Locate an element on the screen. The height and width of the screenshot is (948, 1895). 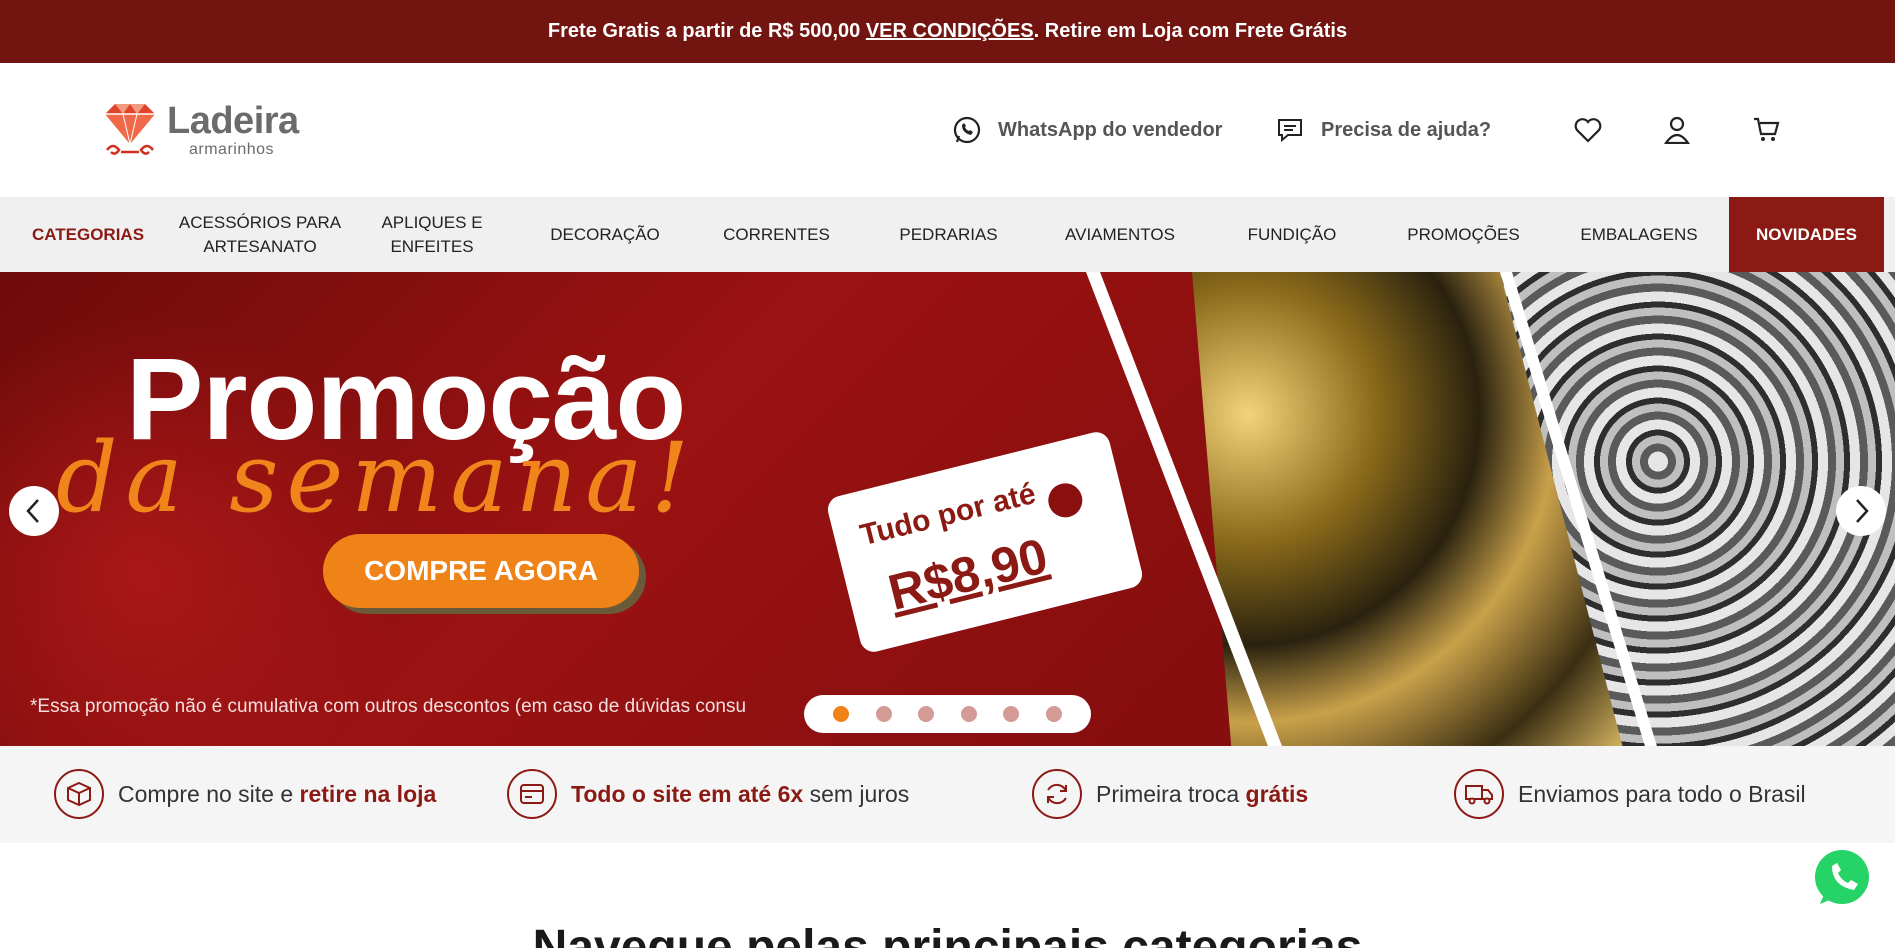
nav-item-fundicao: FUNDIÇÃO is located at coordinates (1292, 234).